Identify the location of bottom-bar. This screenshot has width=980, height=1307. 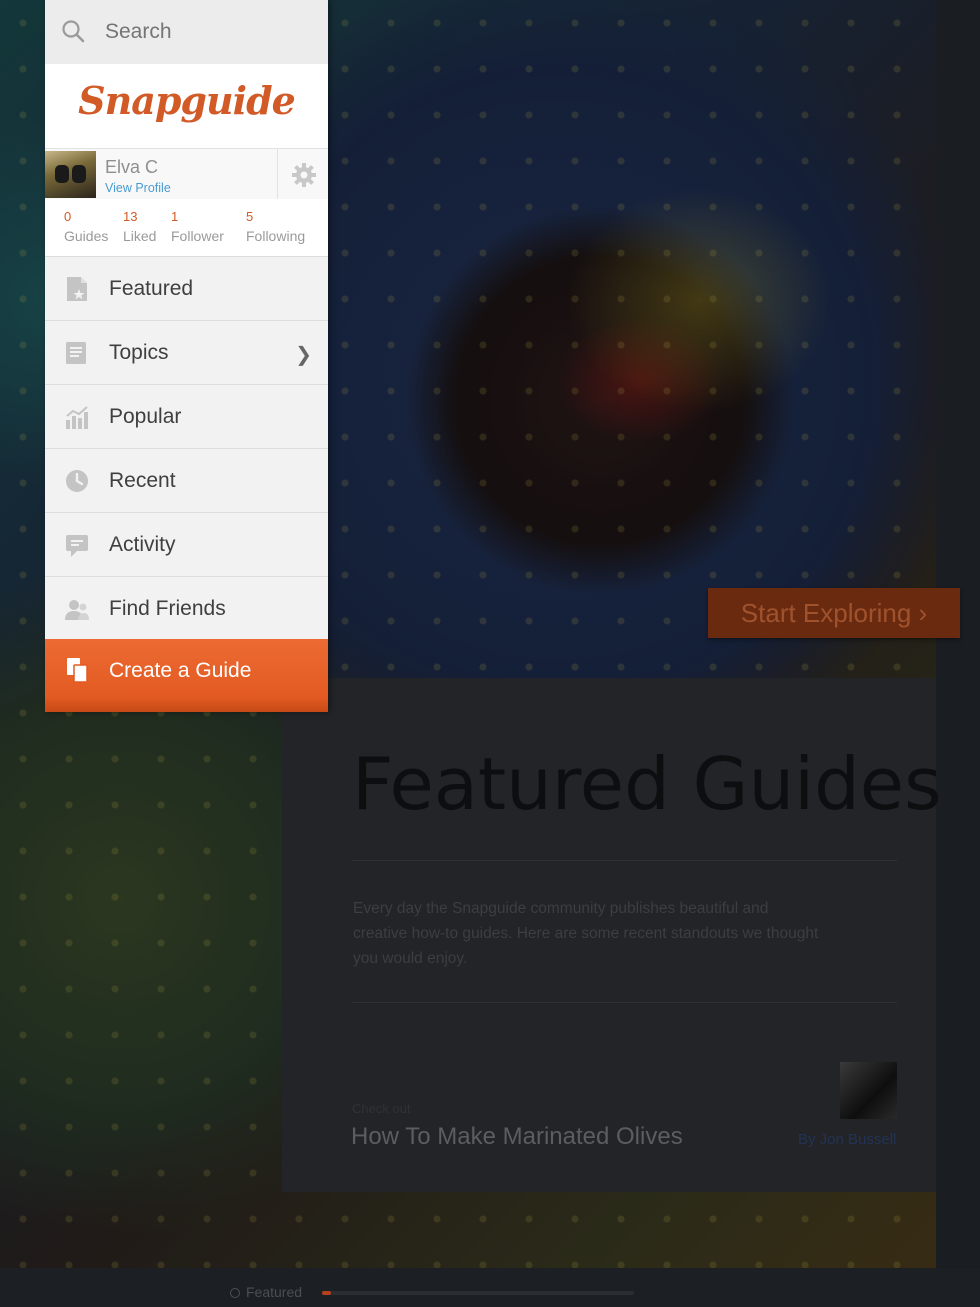
(490, 1287).